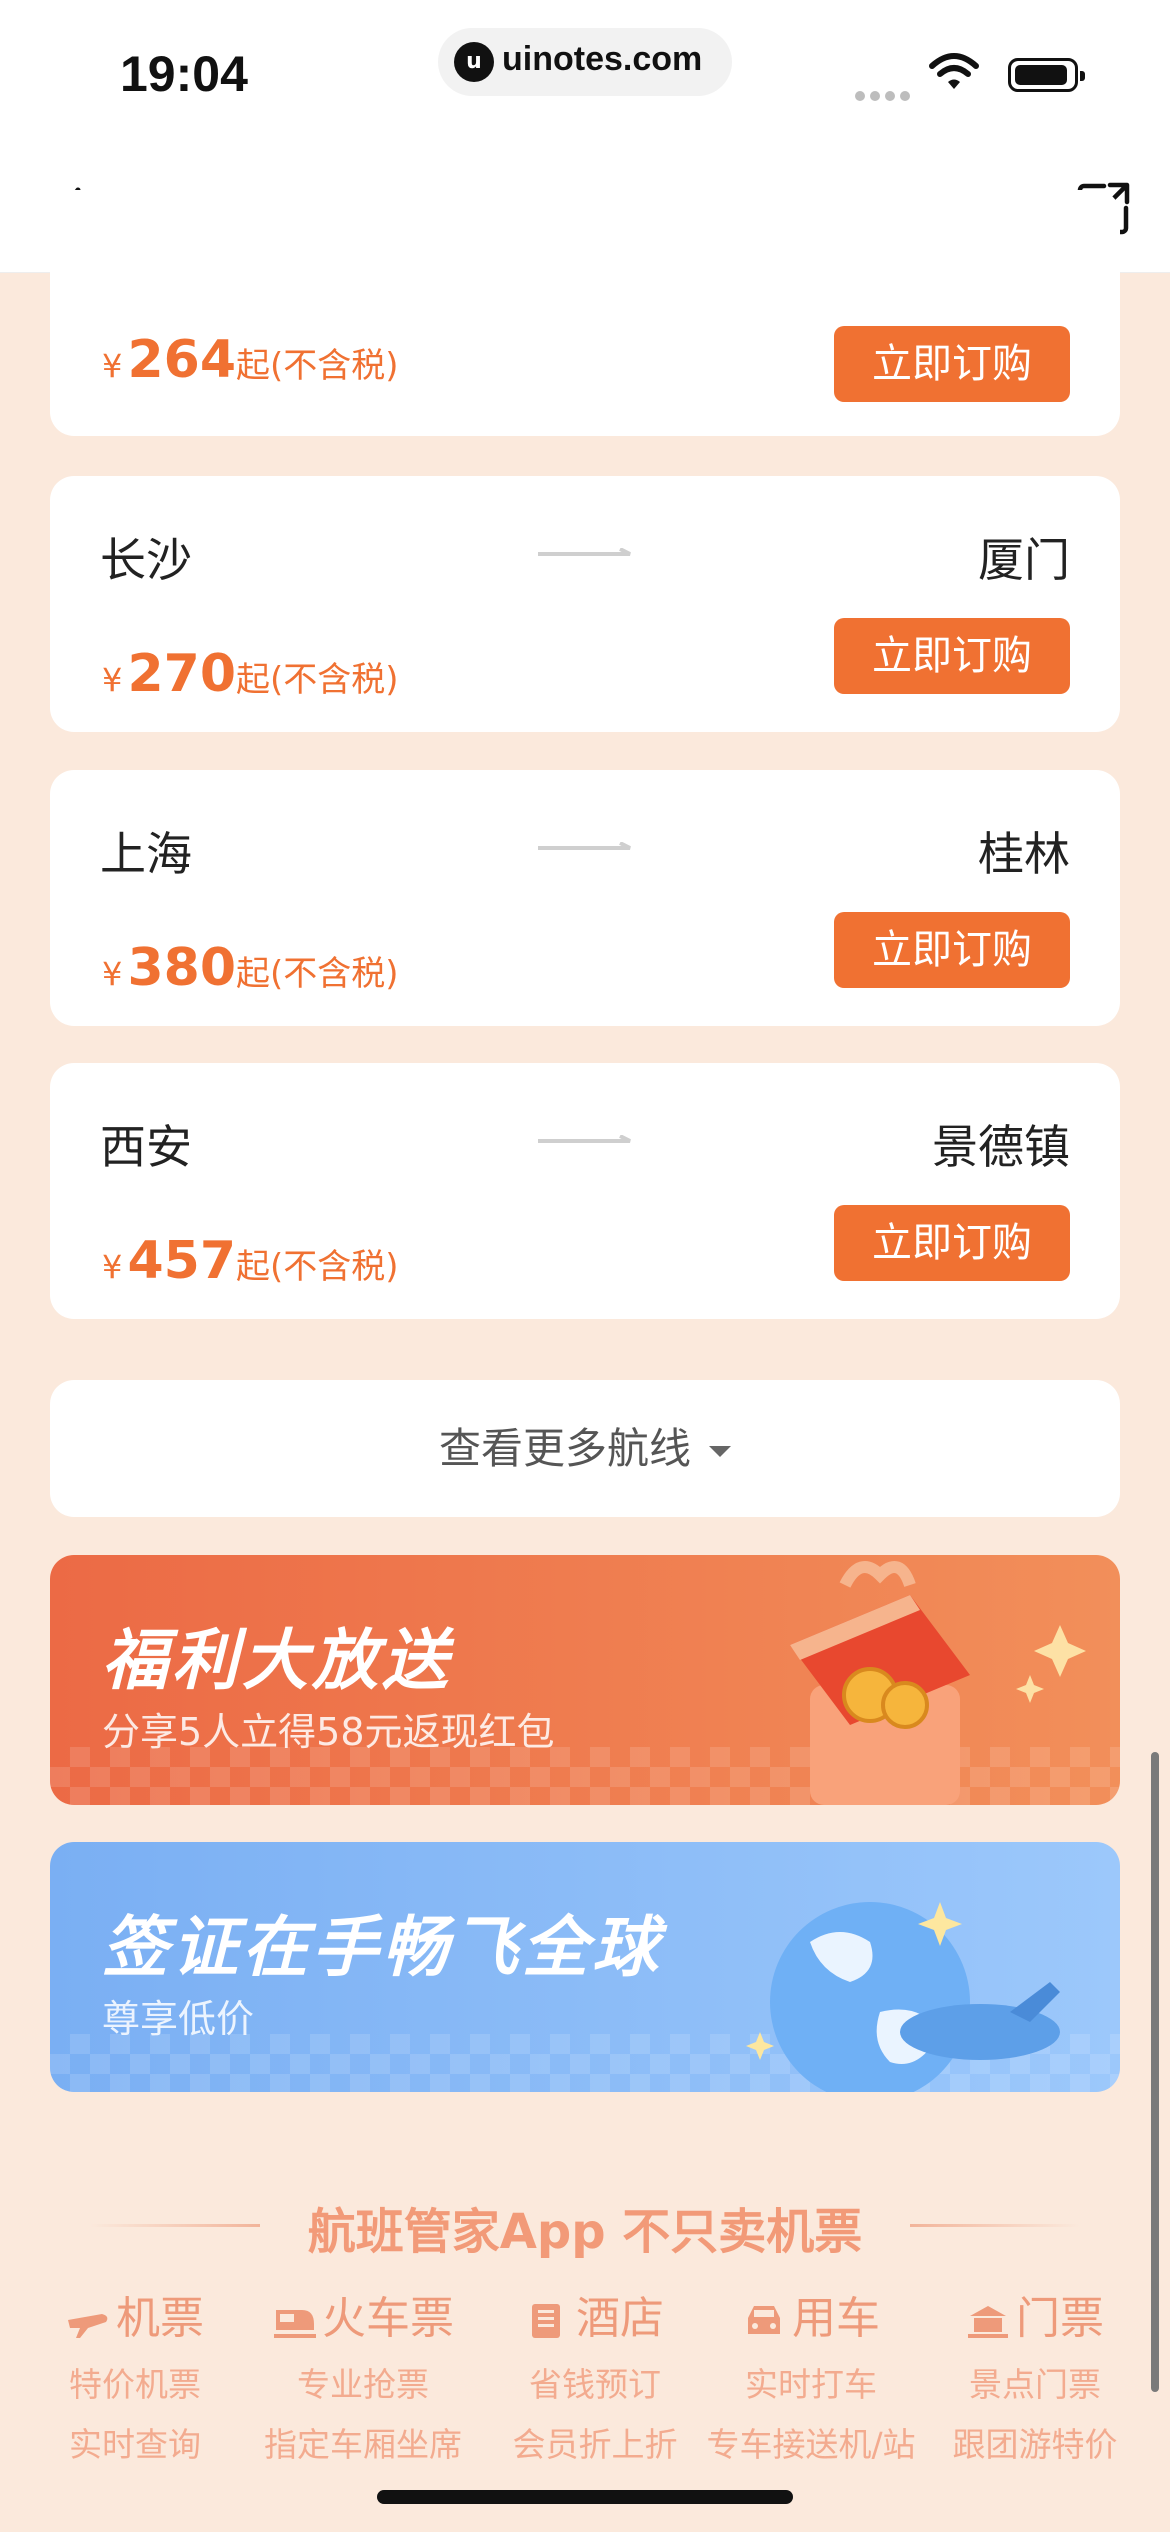 This screenshot has height=2532, width=1170. Describe the element at coordinates (146, 560) in the screenshot. I see `departure-city: 长沙` at that location.